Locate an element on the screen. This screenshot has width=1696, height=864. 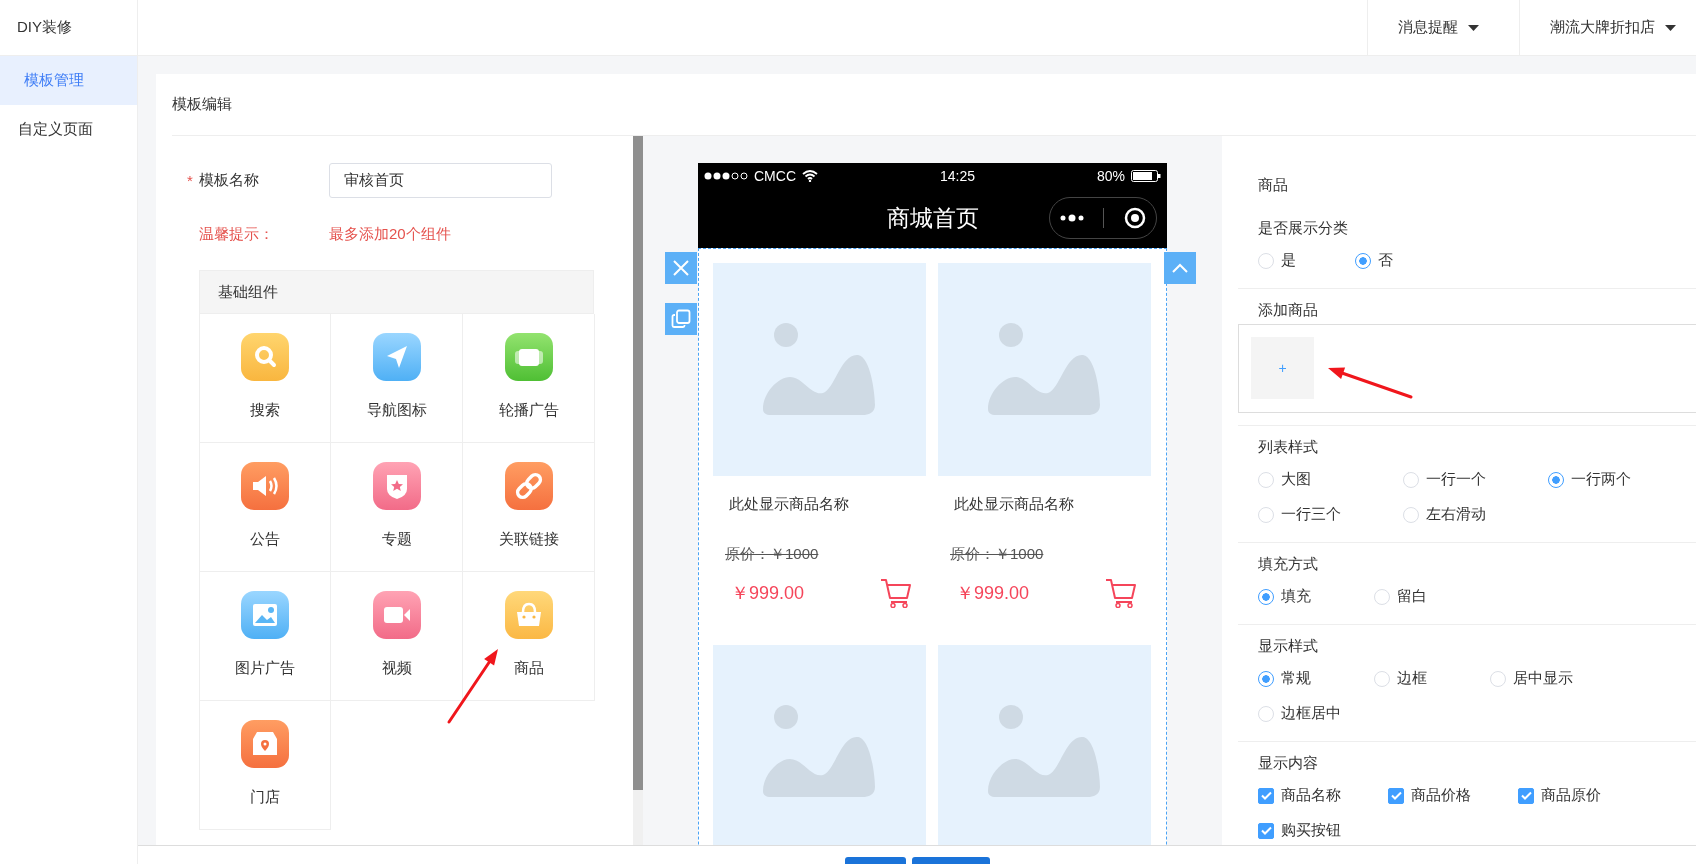
required-mark: * is located at coordinates (190, 180).